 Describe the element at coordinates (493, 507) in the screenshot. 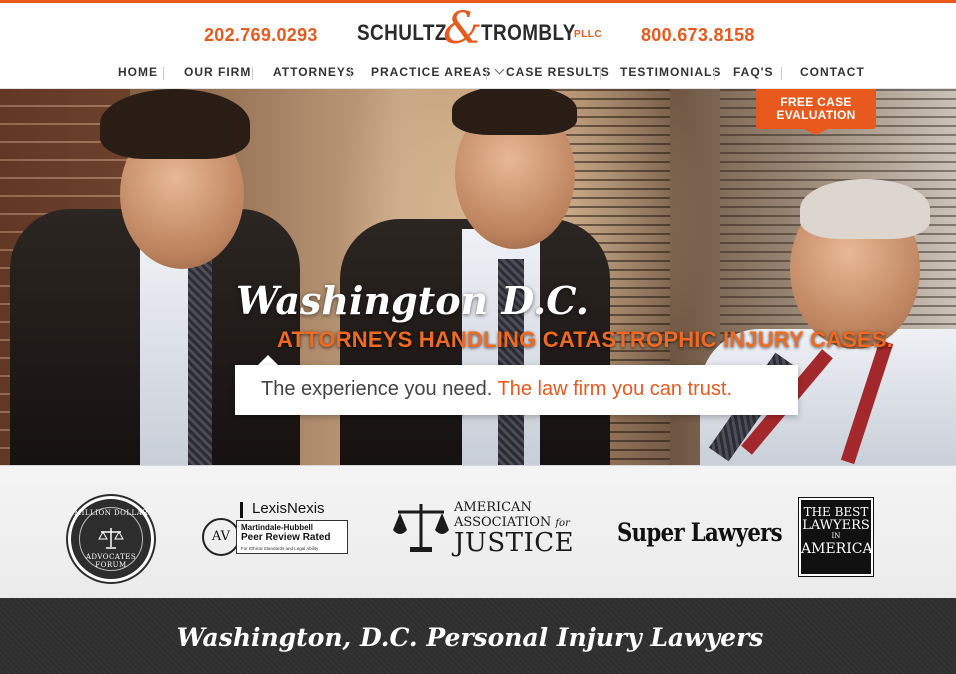

I see `aaj-line1: AMERICAN` at that location.